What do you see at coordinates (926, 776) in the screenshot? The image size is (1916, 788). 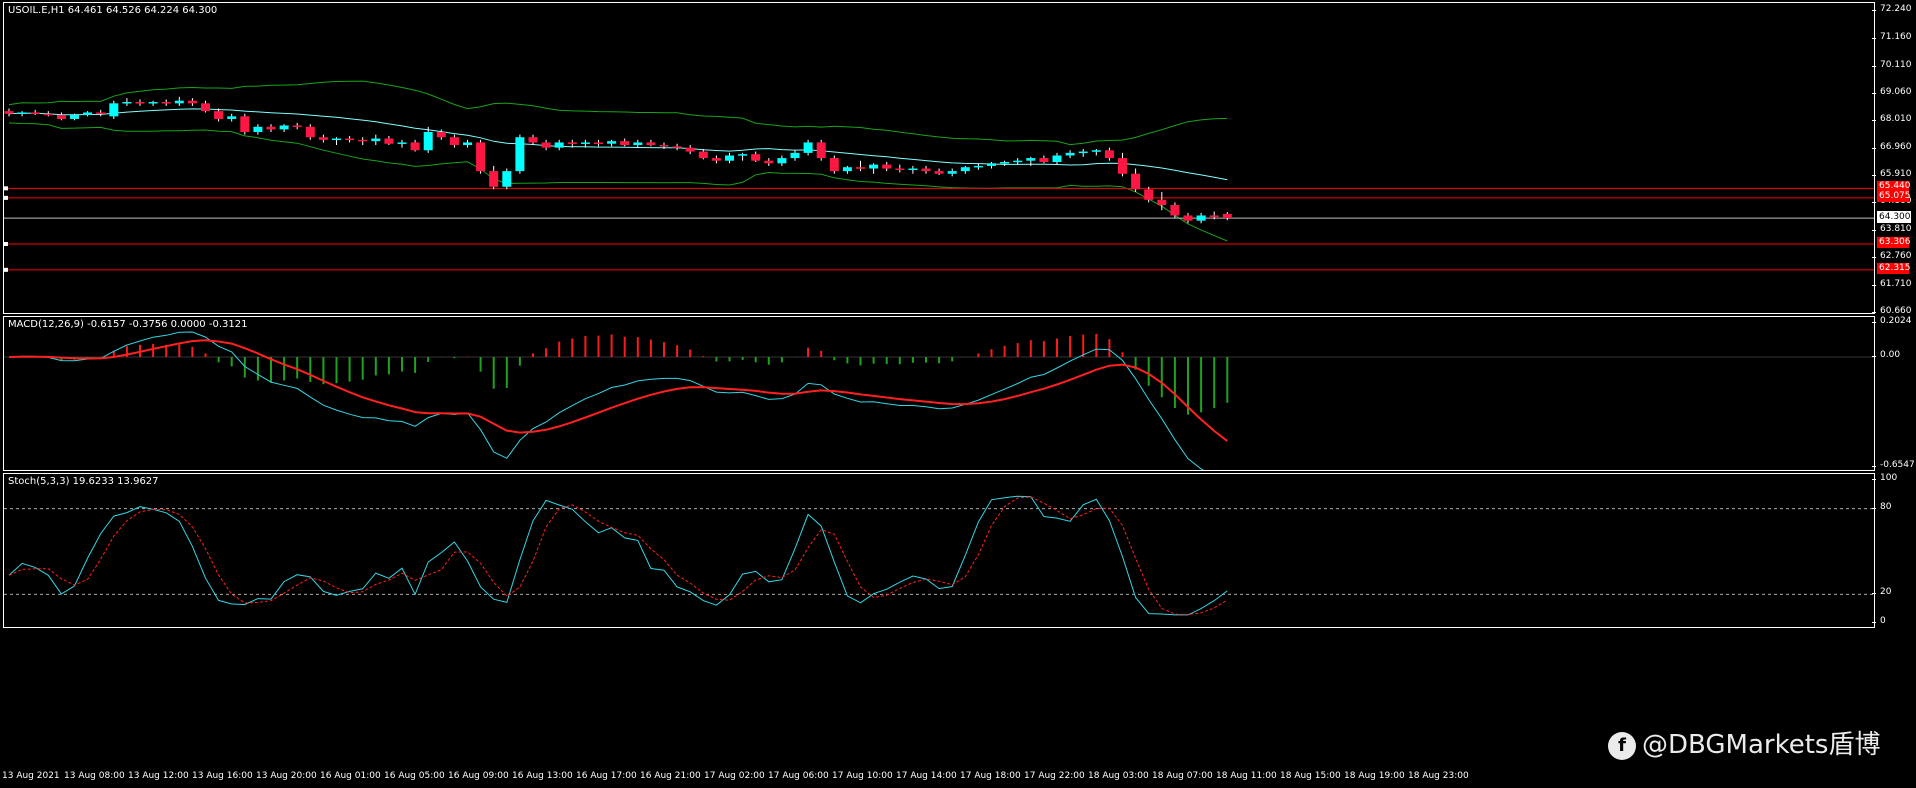 I see `time-label: 17 Aug 14:00` at bounding box center [926, 776].